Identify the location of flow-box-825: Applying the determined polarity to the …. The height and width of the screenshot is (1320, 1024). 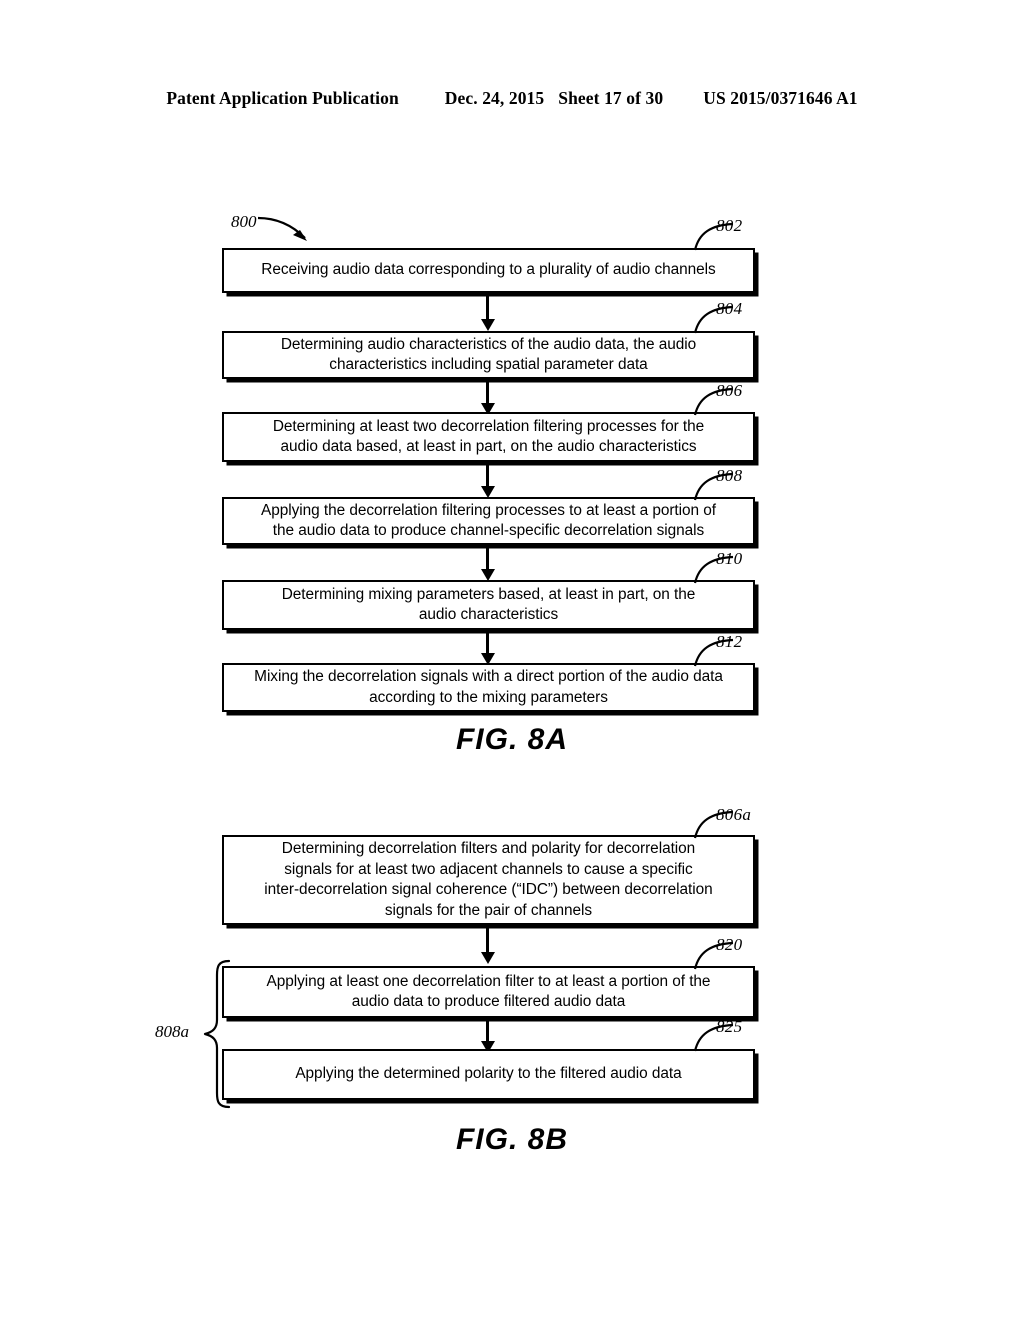
(488, 1074).